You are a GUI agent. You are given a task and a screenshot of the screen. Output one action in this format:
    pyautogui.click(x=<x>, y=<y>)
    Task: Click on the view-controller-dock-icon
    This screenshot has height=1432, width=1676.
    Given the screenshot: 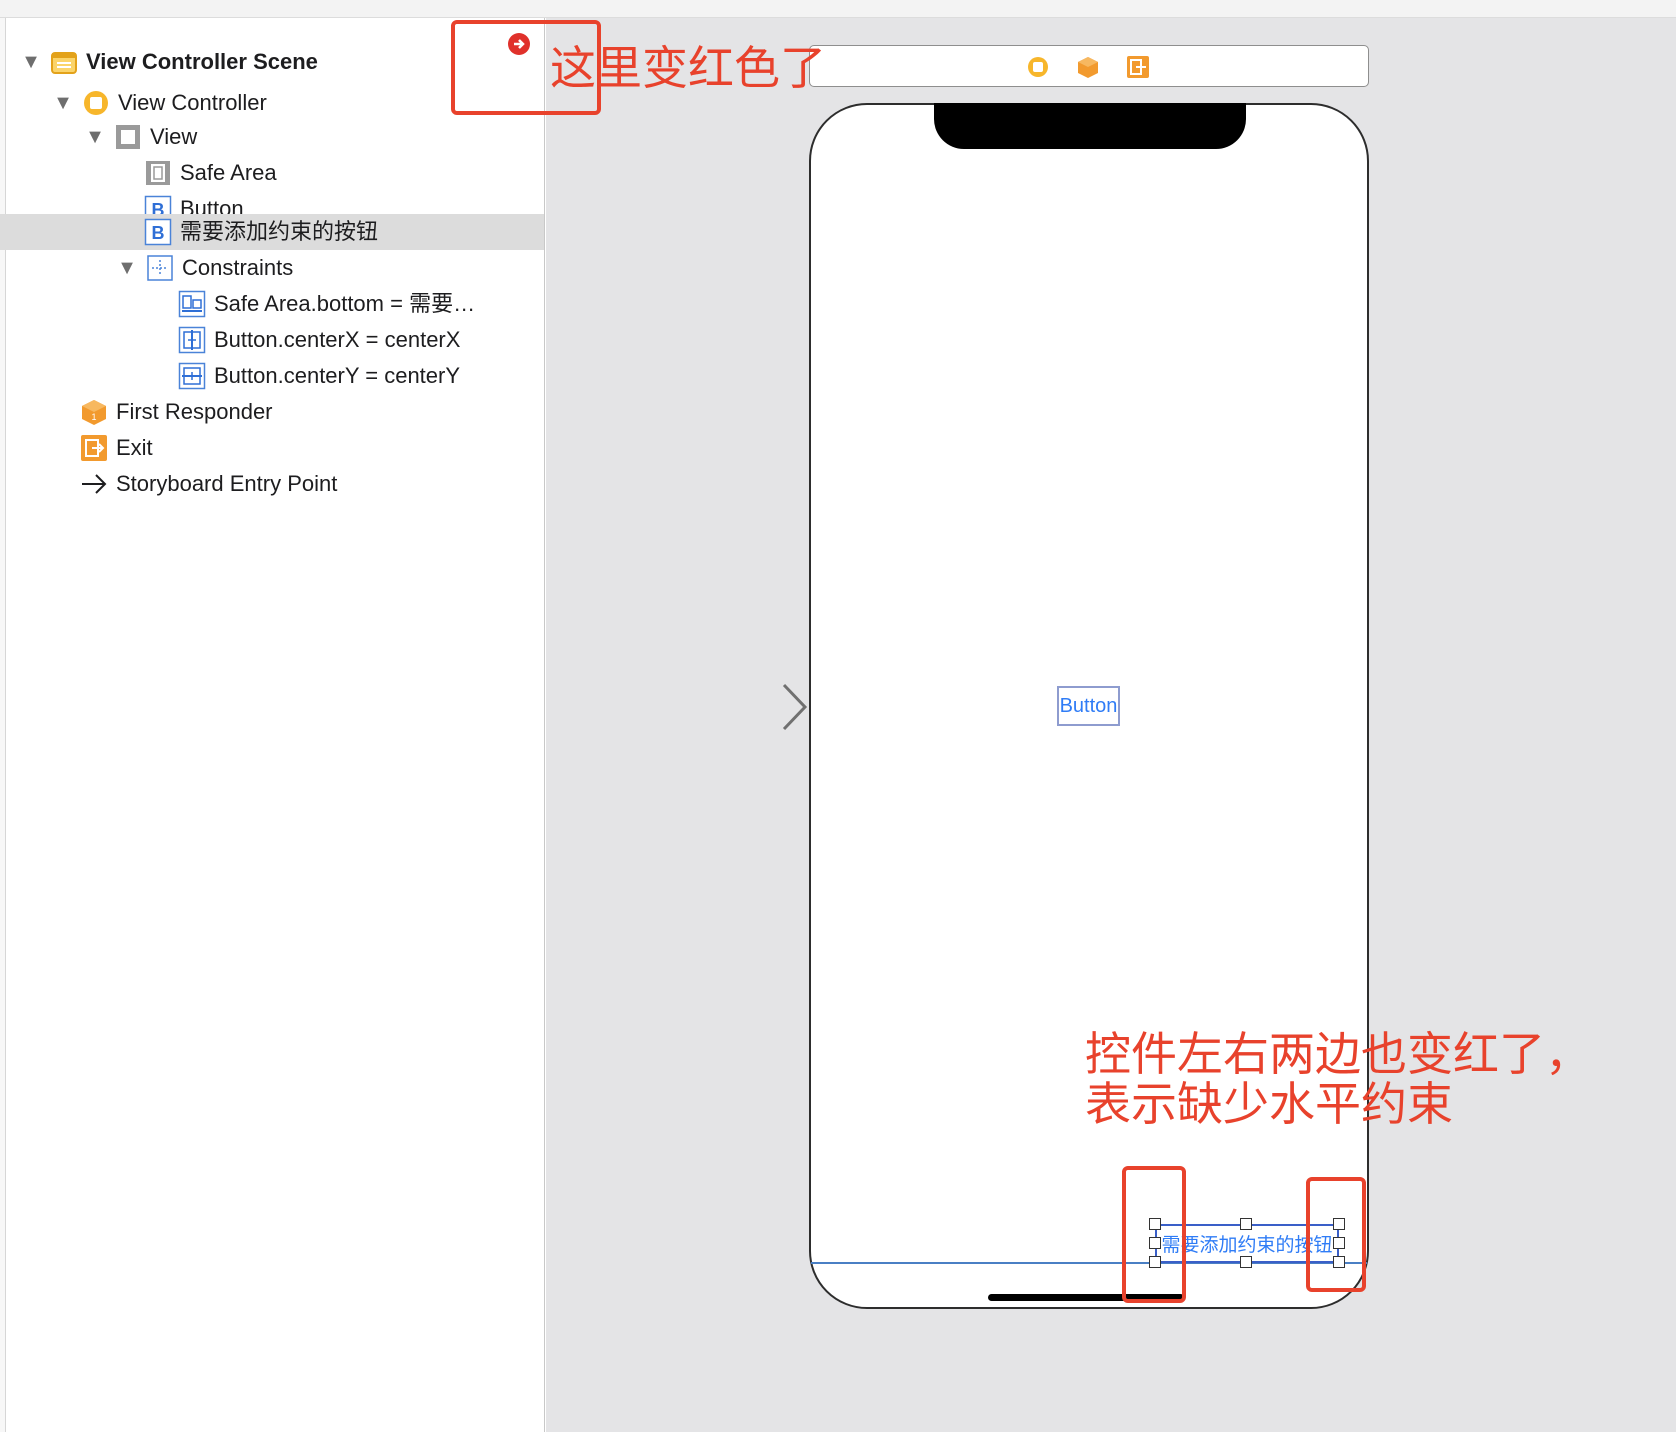 What is the action you would take?
    pyautogui.click(x=1038, y=69)
    